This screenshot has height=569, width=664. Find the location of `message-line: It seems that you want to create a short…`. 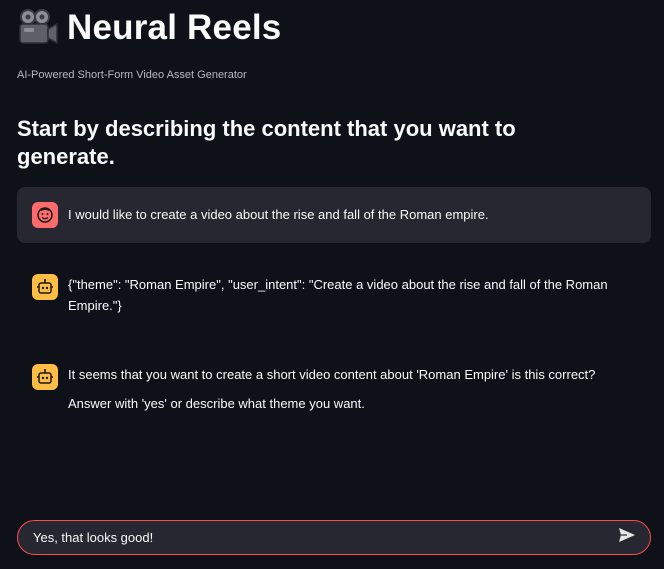

message-line: It seems that you want to create a short… is located at coordinates (332, 374).